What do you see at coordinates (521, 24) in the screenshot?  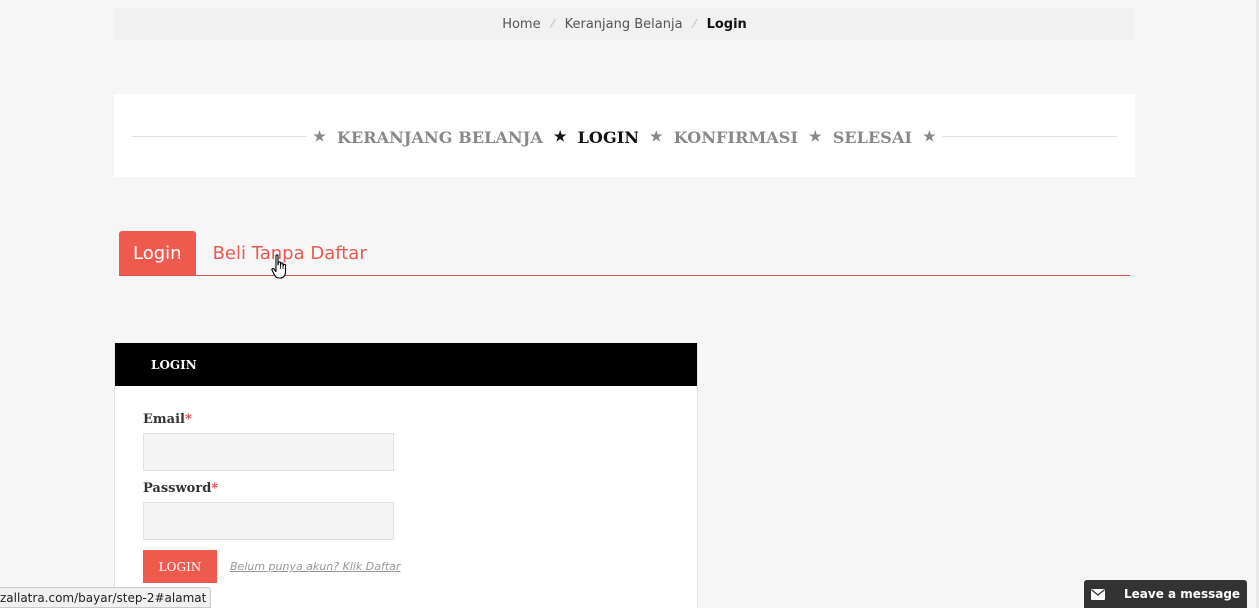 I see `breadcrumb-home: Home` at bounding box center [521, 24].